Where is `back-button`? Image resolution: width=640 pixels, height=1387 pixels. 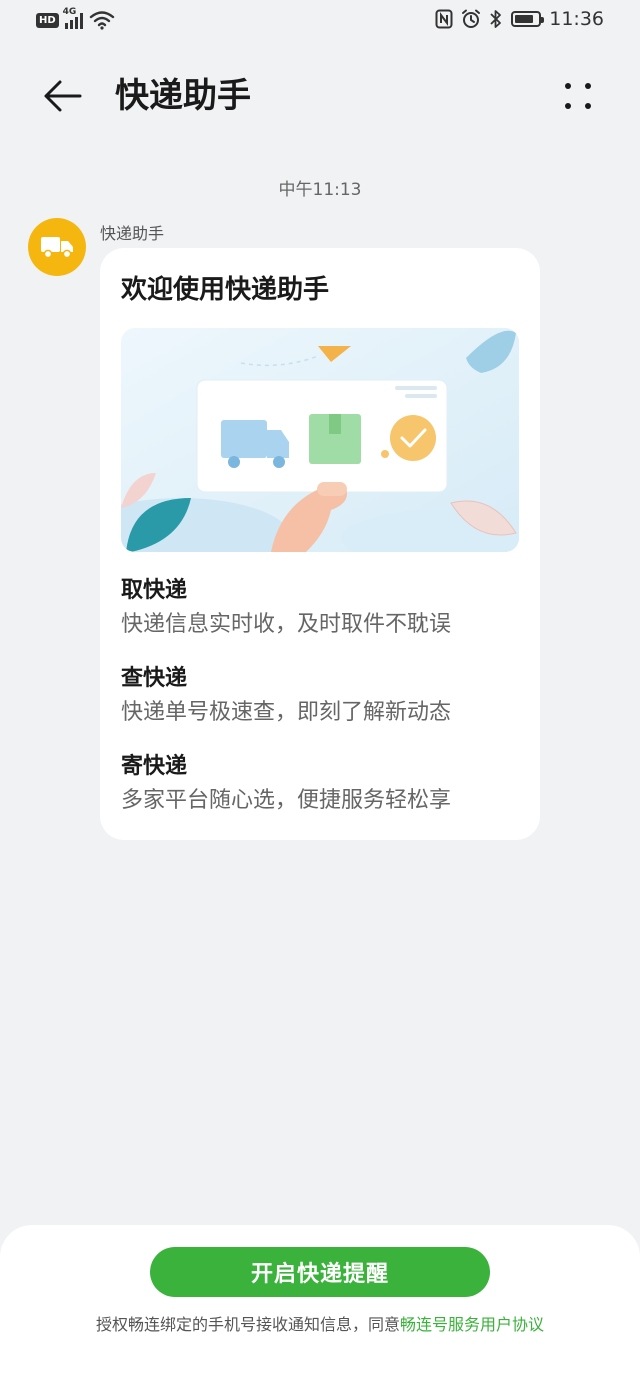
back-button is located at coordinates (62, 96).